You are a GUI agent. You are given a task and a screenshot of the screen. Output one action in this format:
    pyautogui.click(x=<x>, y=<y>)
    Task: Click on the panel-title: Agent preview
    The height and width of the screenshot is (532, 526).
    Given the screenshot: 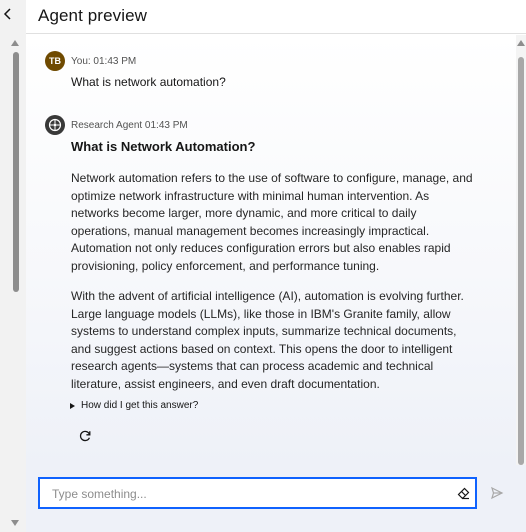 What is the action you would take?
    pyautogui.click(x=93, y=15)
    